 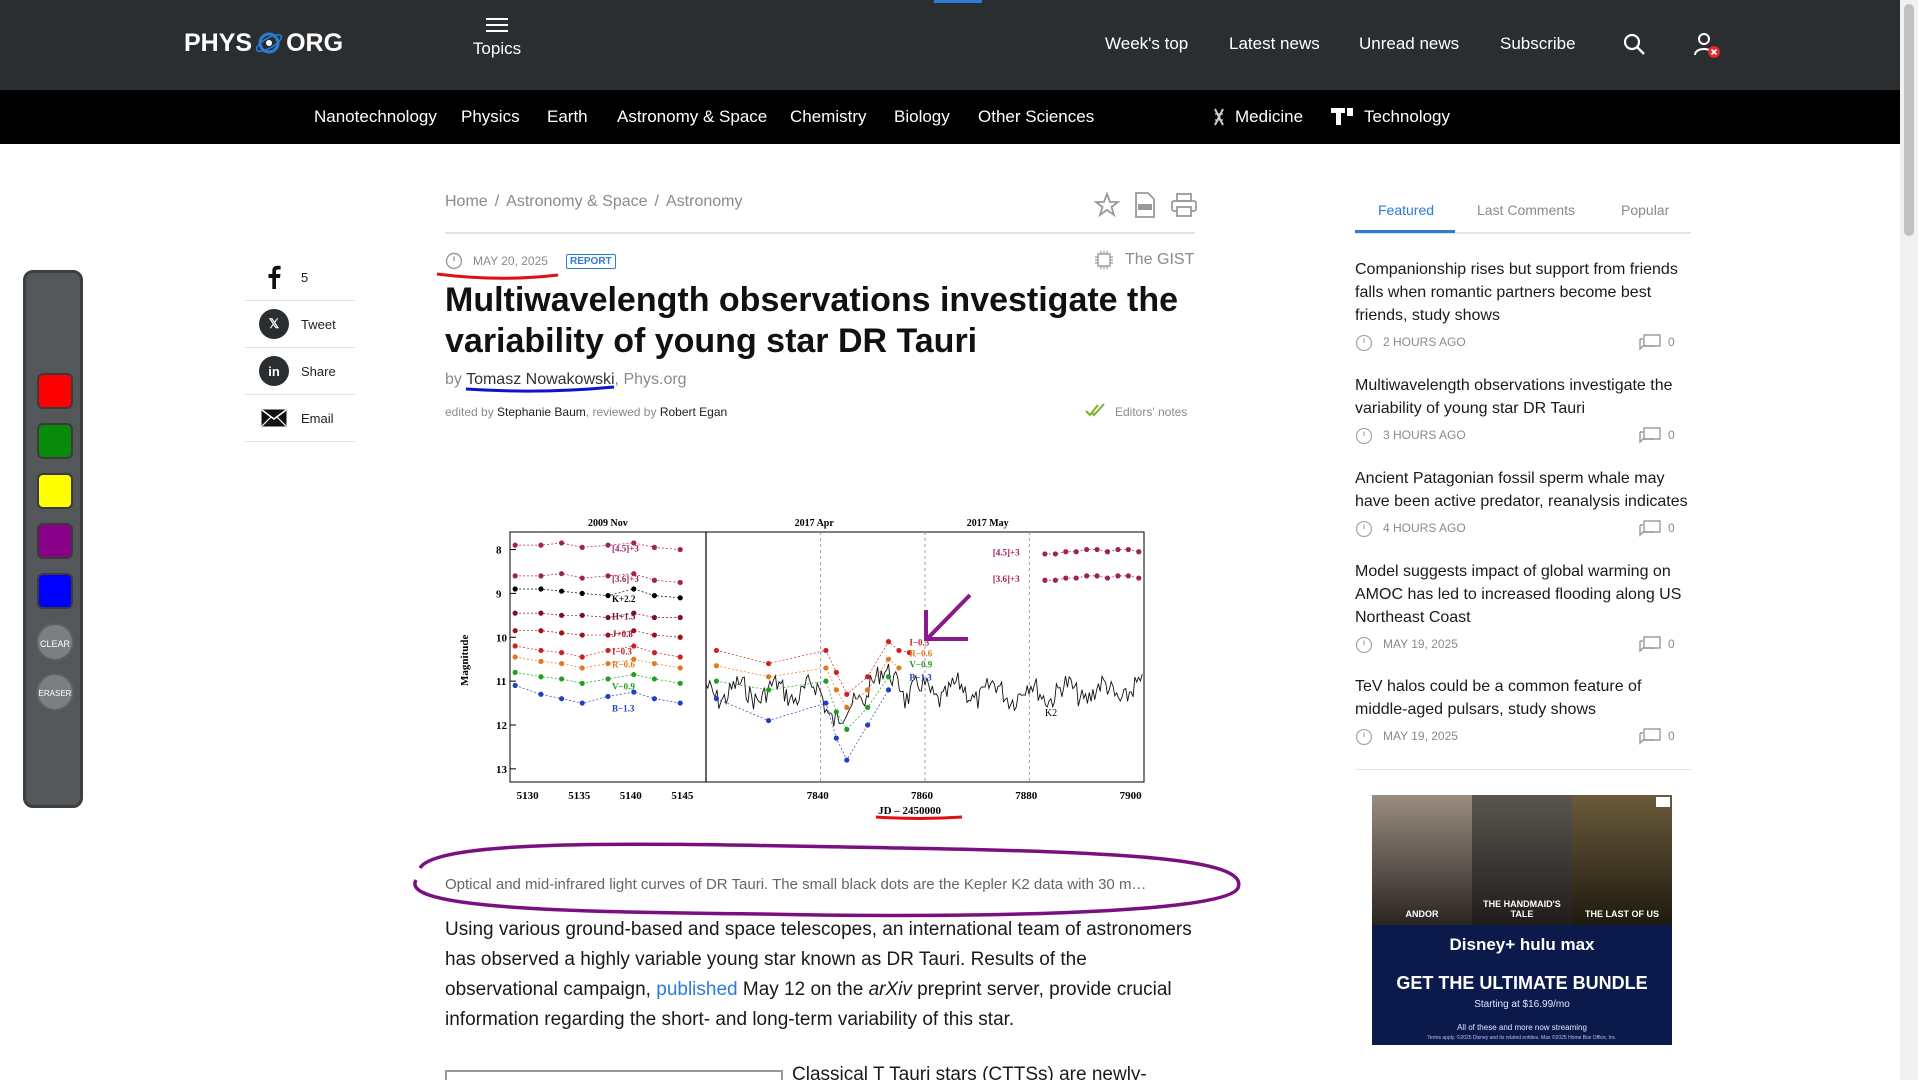 What do you see at coordinates (1424, 342) in the screenshot?
I see `sidebar-article-time: 2 HOURS AGO` at bounding box center [1424, 342].